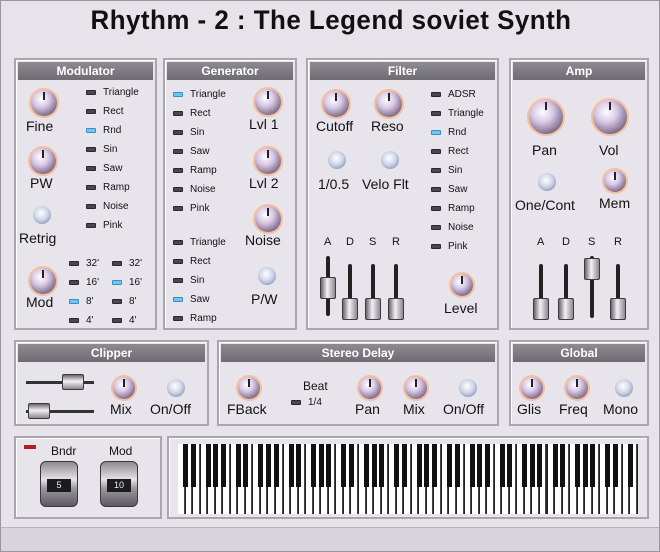 The image size is (660, 552). What do you see at coordinates (615, 181) in the screenshot?
I see `memory-knob` at bounding box center [615, 181].